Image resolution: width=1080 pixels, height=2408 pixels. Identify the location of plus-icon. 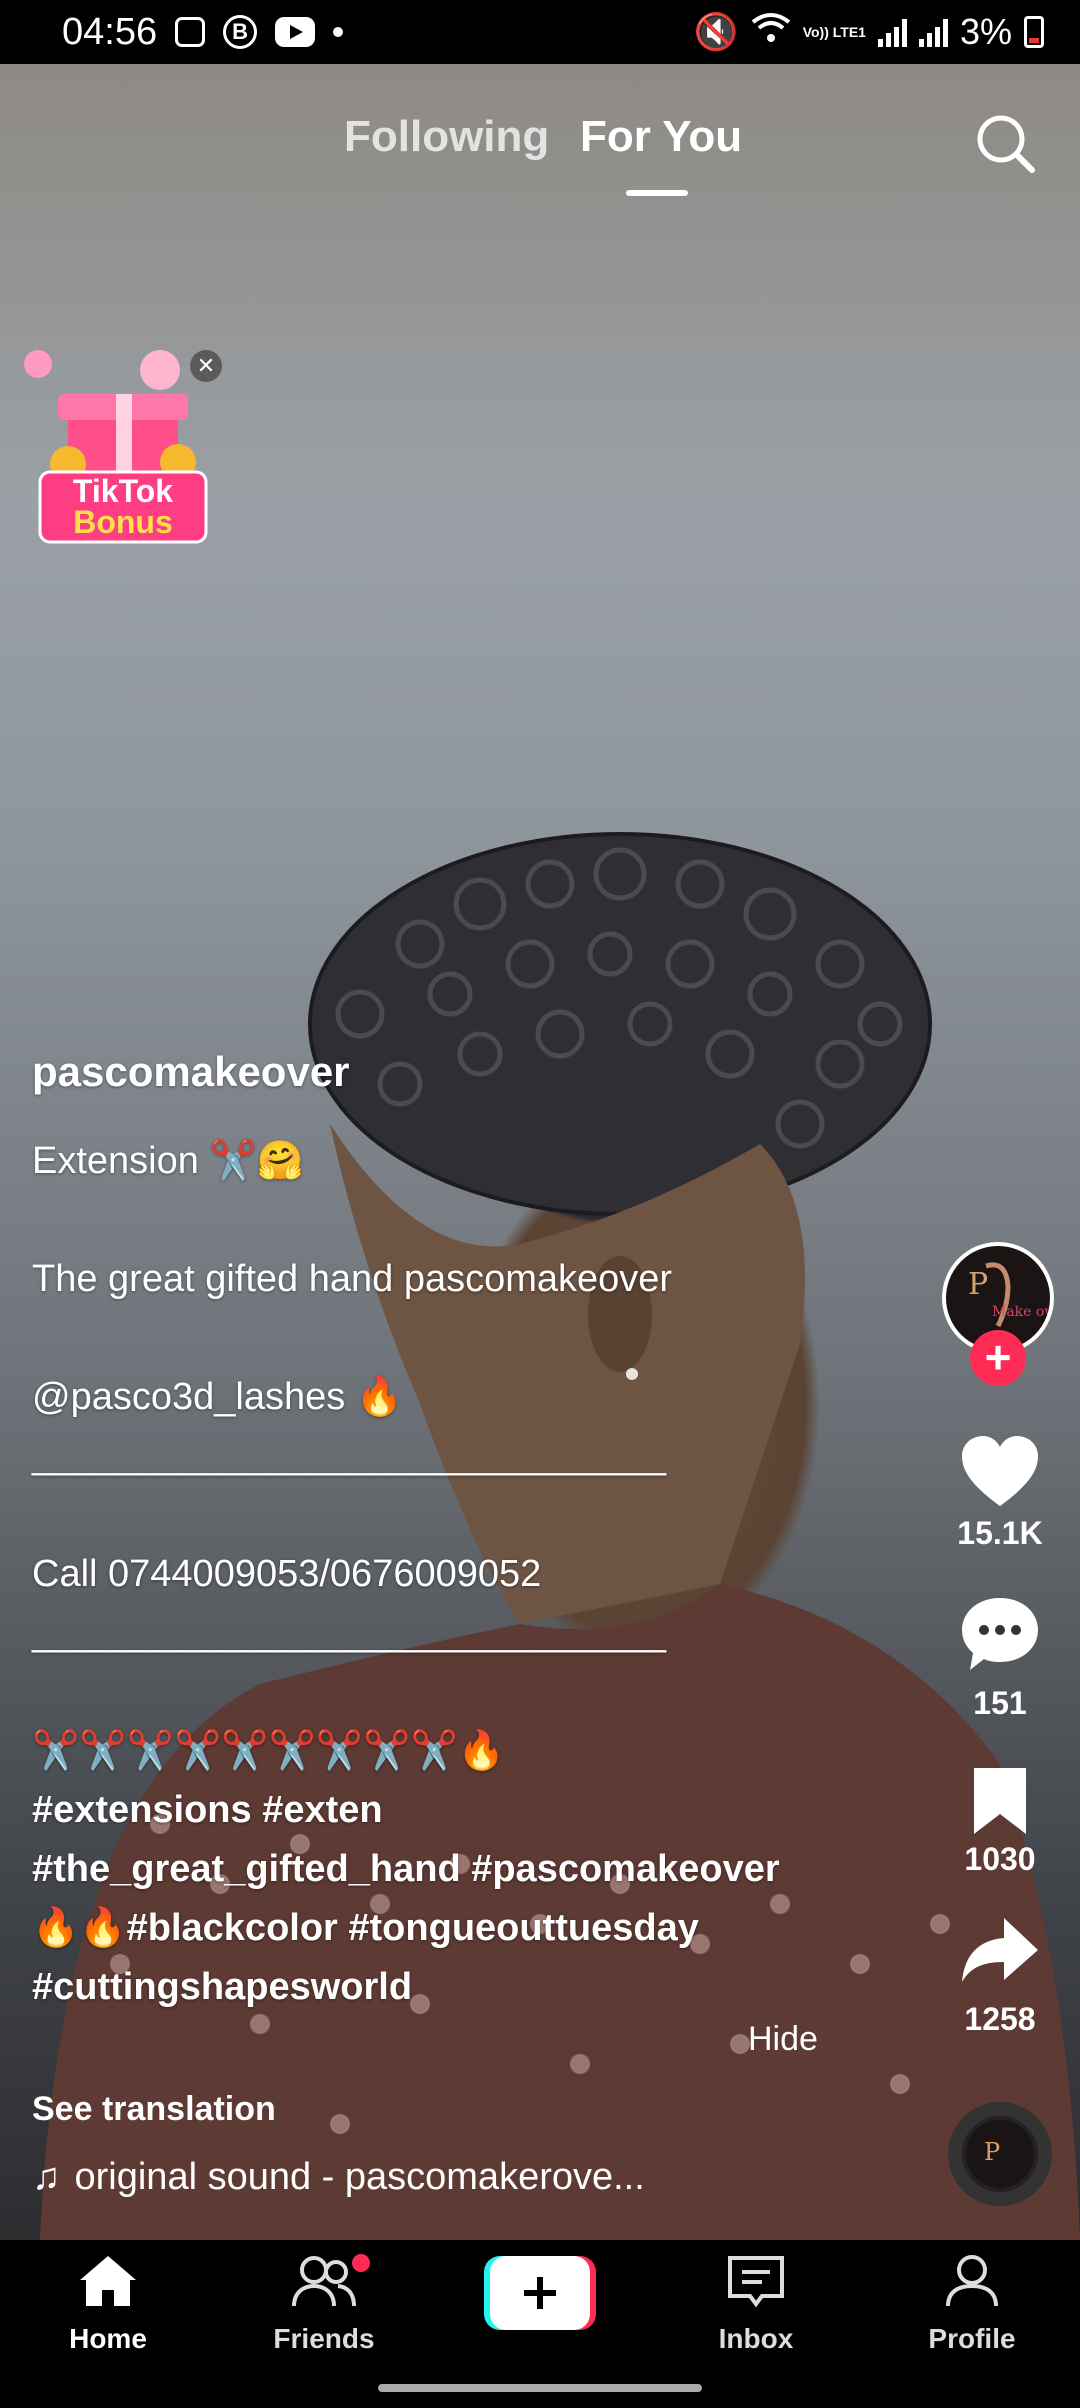
(540, 2293).